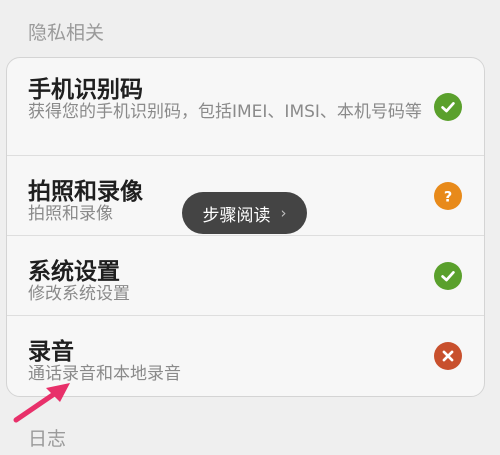 Image resolution: width=500 pixels, height=455 pixels. I want to click on permission-desc: 通话录音和本地录音, so click(104, 374).